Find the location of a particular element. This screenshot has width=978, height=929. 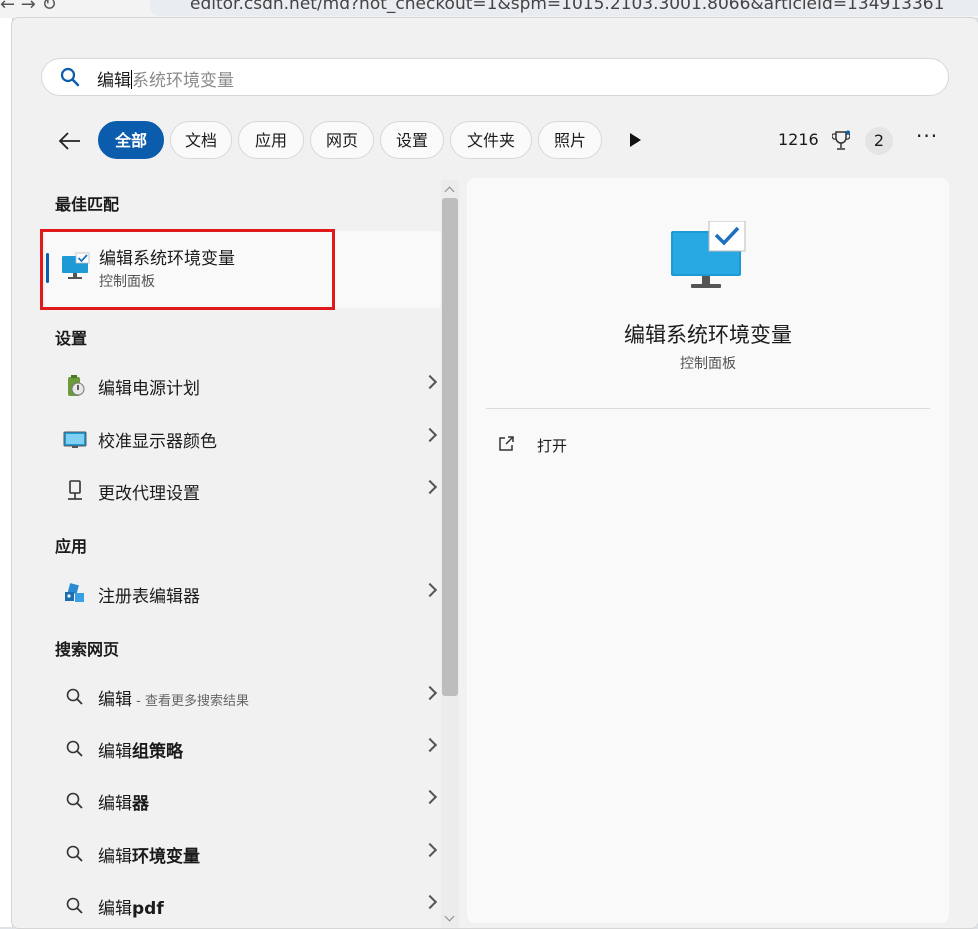

query-suggestion: 器 is located at coordinates (140, 804).